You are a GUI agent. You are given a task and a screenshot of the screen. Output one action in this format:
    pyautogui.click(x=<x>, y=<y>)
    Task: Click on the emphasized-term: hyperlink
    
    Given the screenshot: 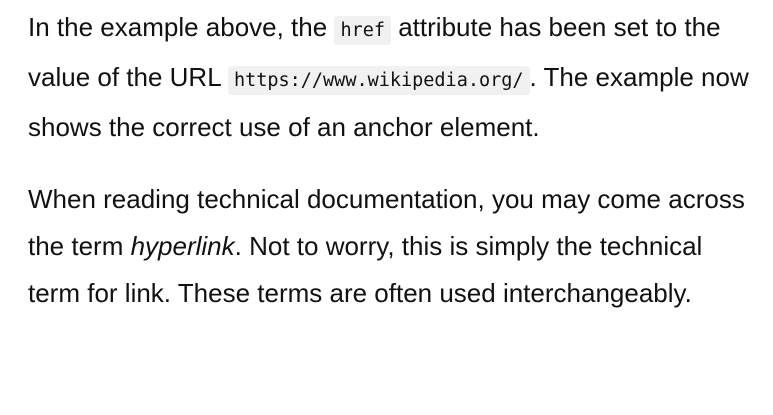 What is the action you would take?
    pyautogui.click(x=182, y=246)
    